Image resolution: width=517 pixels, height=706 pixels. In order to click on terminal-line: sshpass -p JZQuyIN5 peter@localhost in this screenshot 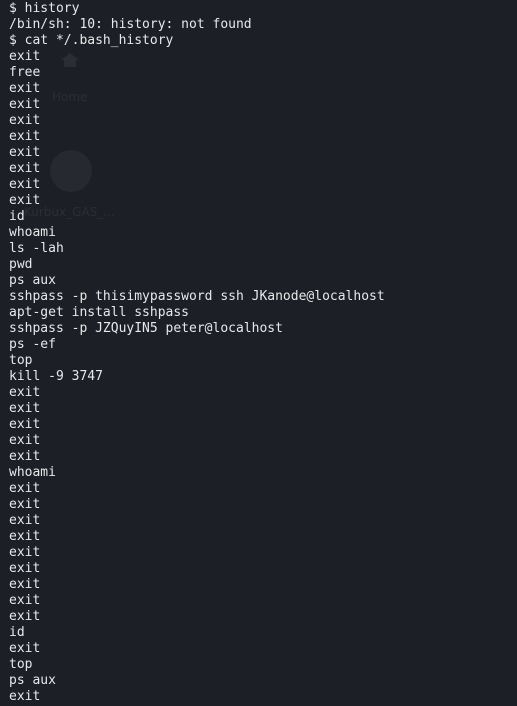, I will do `click(146, 328)`.